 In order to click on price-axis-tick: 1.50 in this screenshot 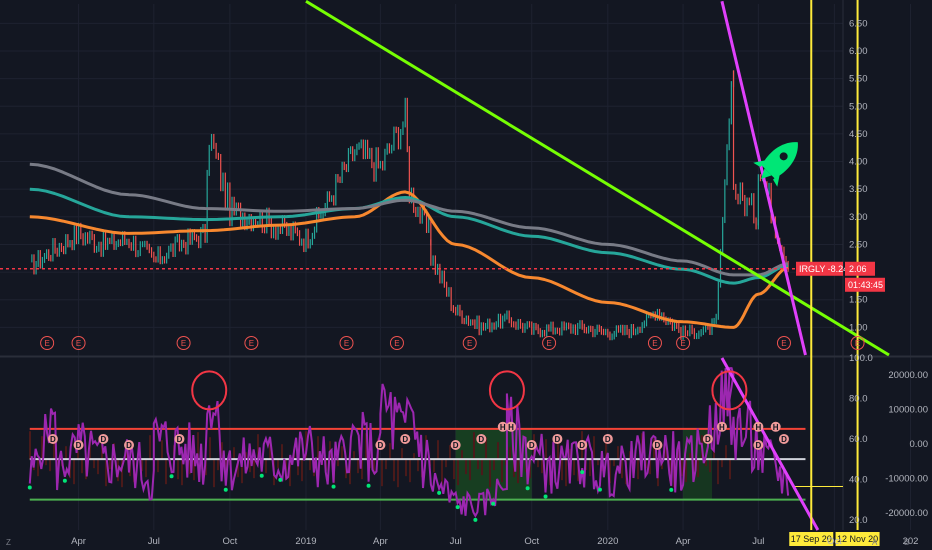, I will do `click(858, 300)`.